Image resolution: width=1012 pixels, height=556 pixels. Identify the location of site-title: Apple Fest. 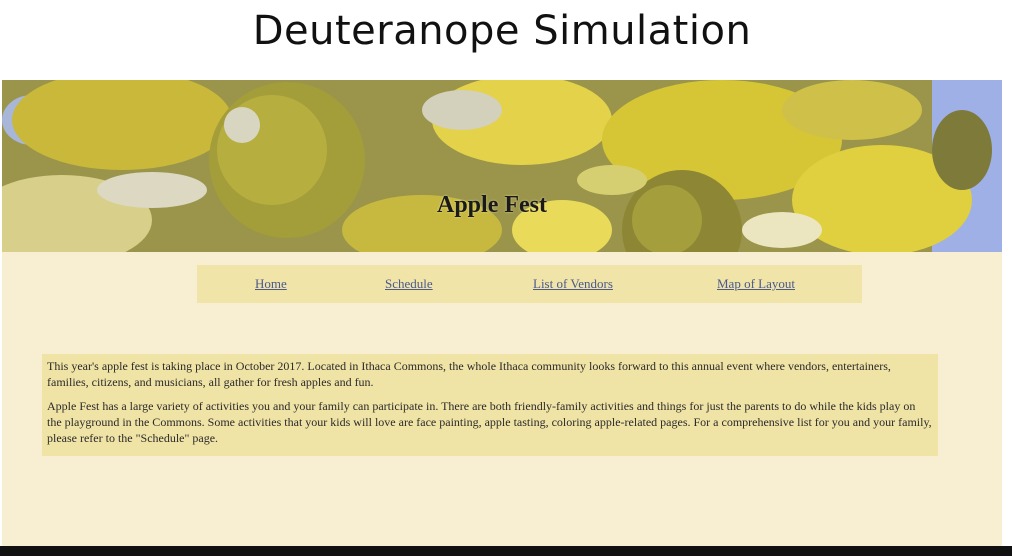
(492, 205).